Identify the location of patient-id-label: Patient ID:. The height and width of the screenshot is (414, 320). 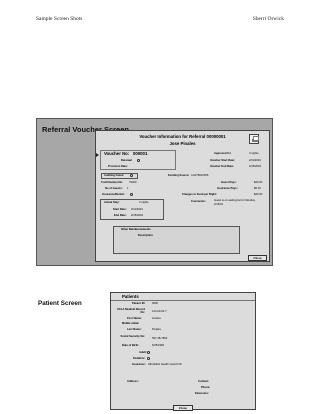
(139, 303).